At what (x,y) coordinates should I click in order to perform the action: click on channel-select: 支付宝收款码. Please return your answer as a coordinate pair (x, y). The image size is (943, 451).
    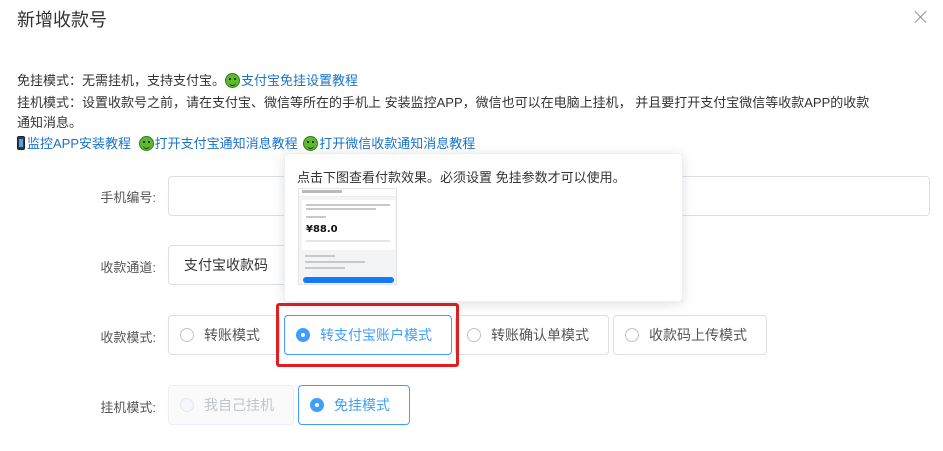
    Looking at the image, I should click on (228, 265).